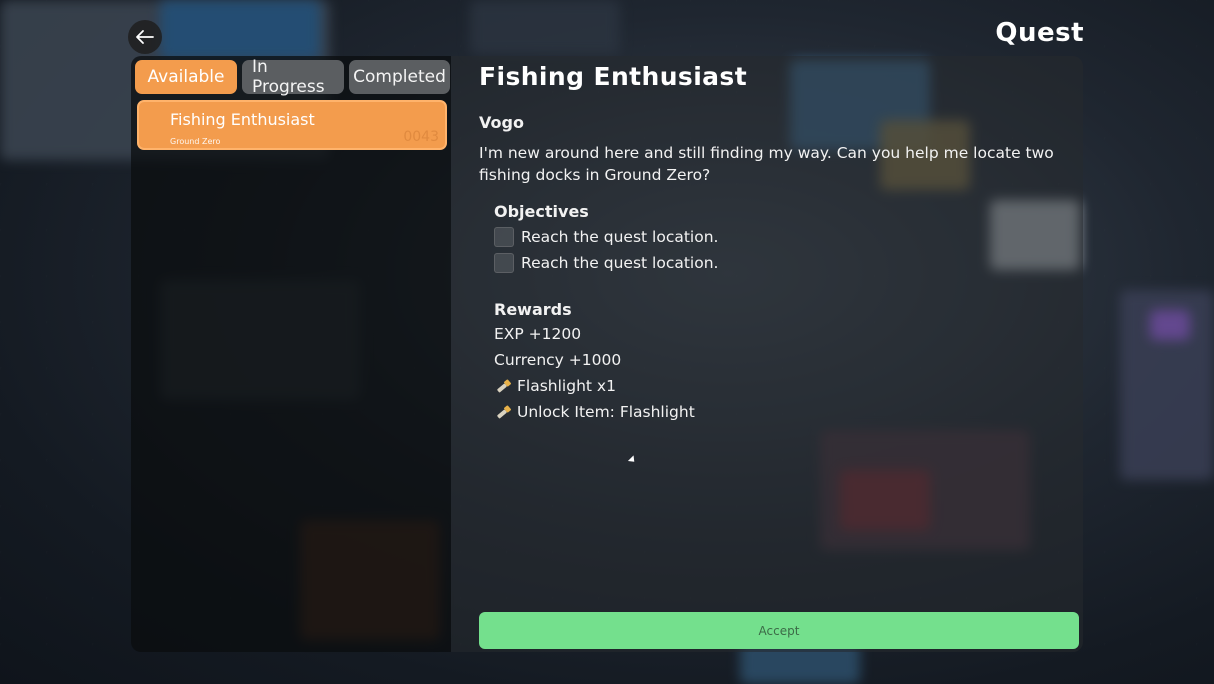 The image size is (1214, 684). What do you see at coordinates (195, 141) in the screenshot?
I see `quest-item-location: Ground Zero` at bounding box center [195, 141].